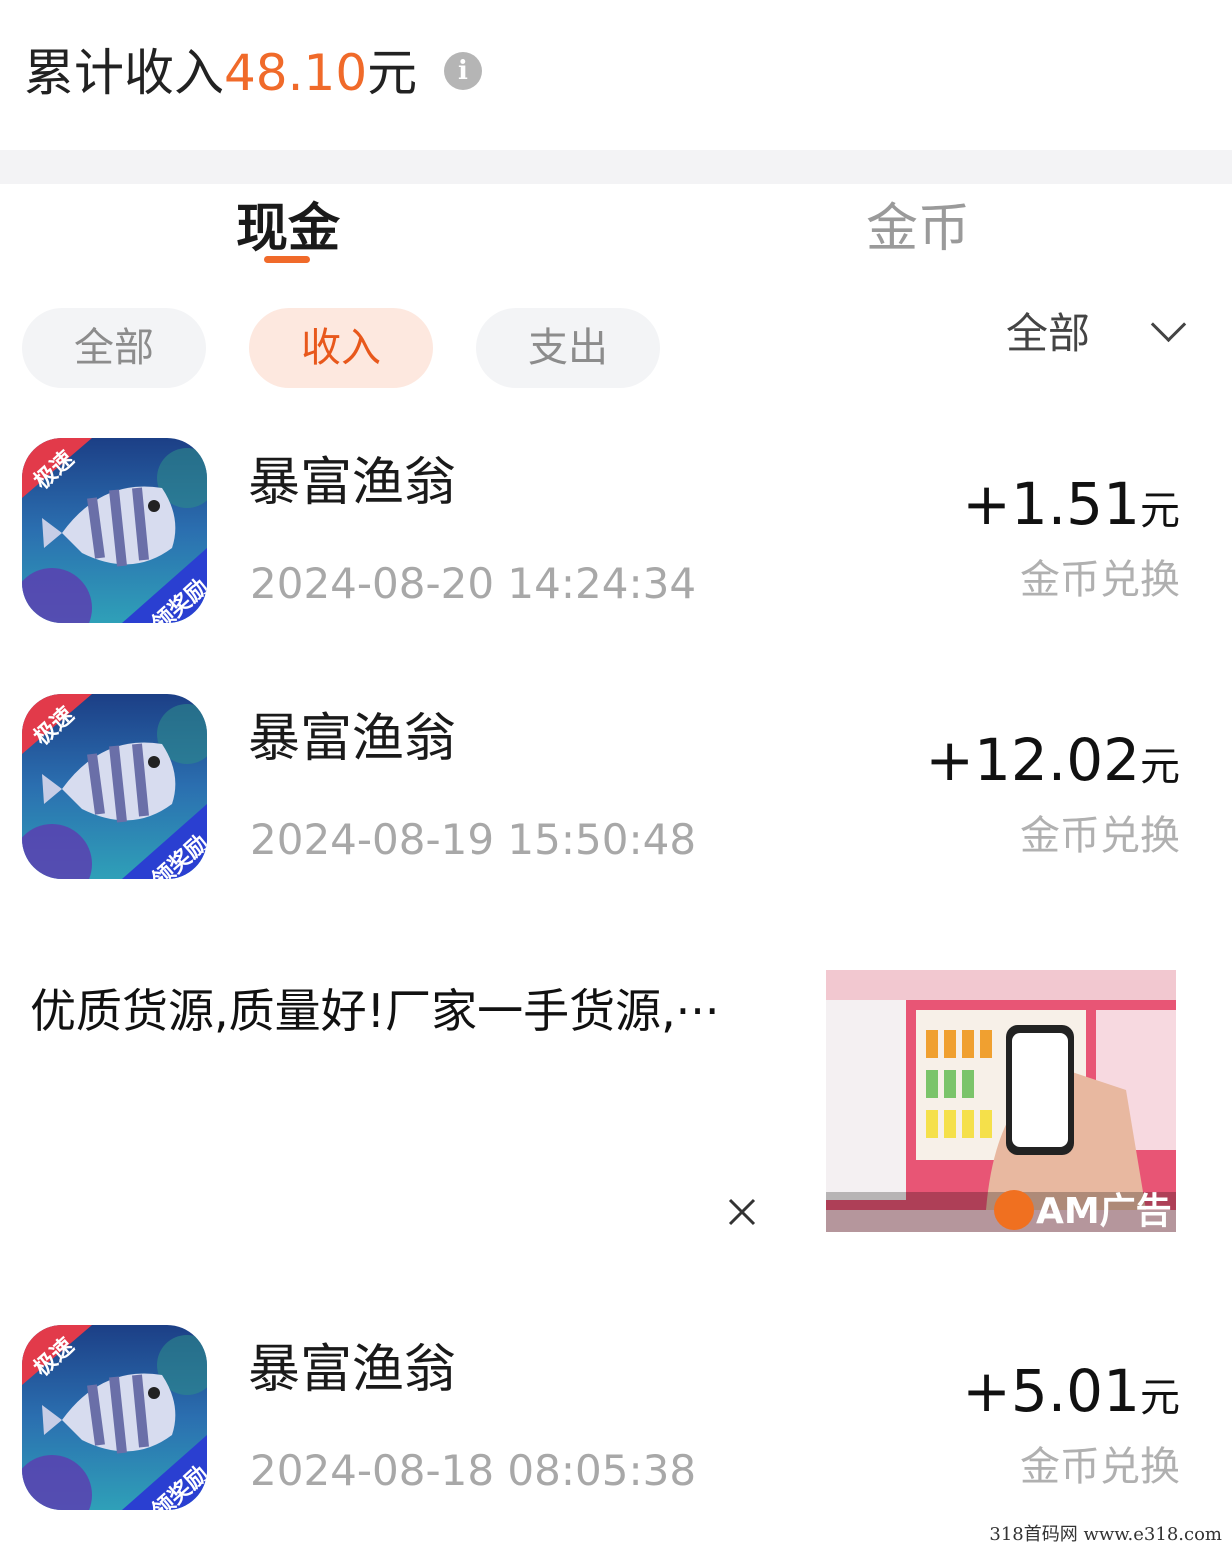 This screenshot has width=1232, height=1548. What do you see at coordinates (1032, 760) in the screenshot?
I see `amount-value: +12.02` at bounding box center [1032, 760].